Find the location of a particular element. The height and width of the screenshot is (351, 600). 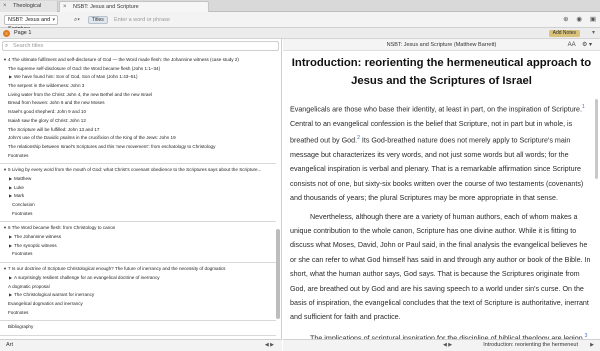

search-input: Enter a word or phrase is located at coordinates (142, 20).